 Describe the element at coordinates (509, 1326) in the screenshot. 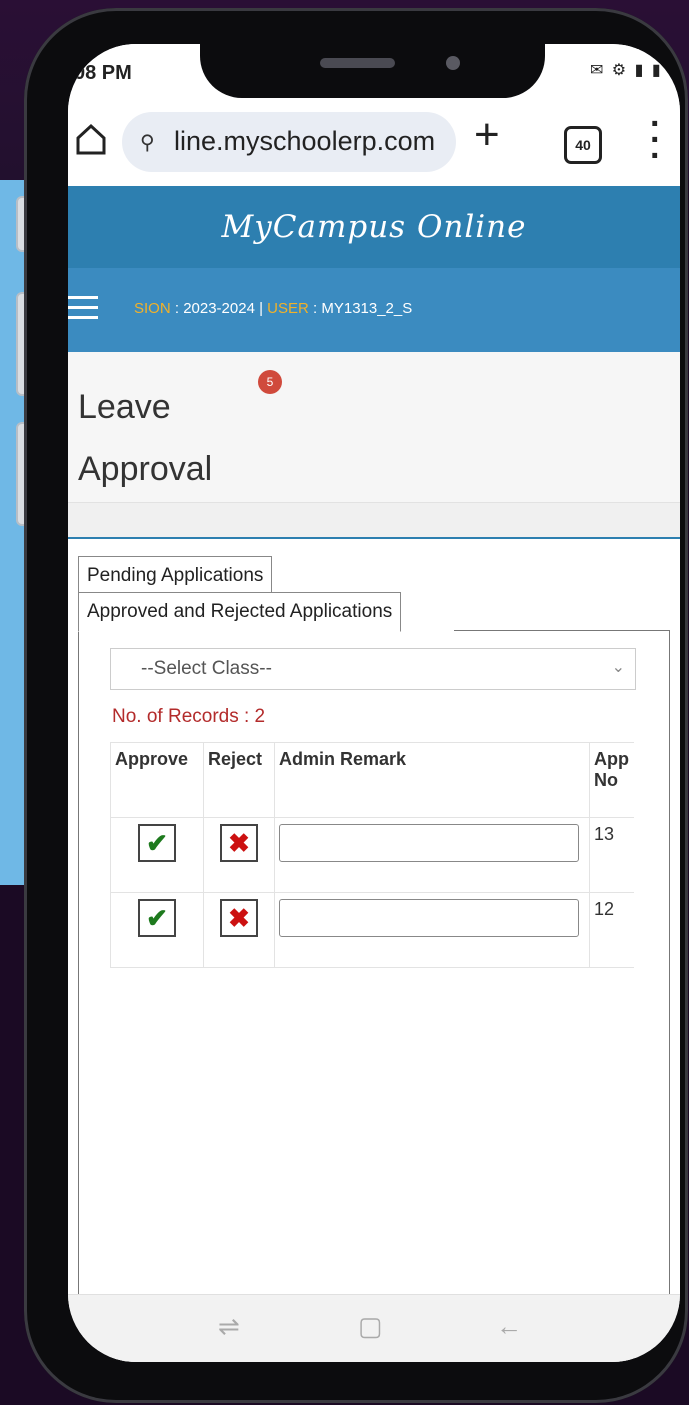

I see `back-icon: ←` at that location.